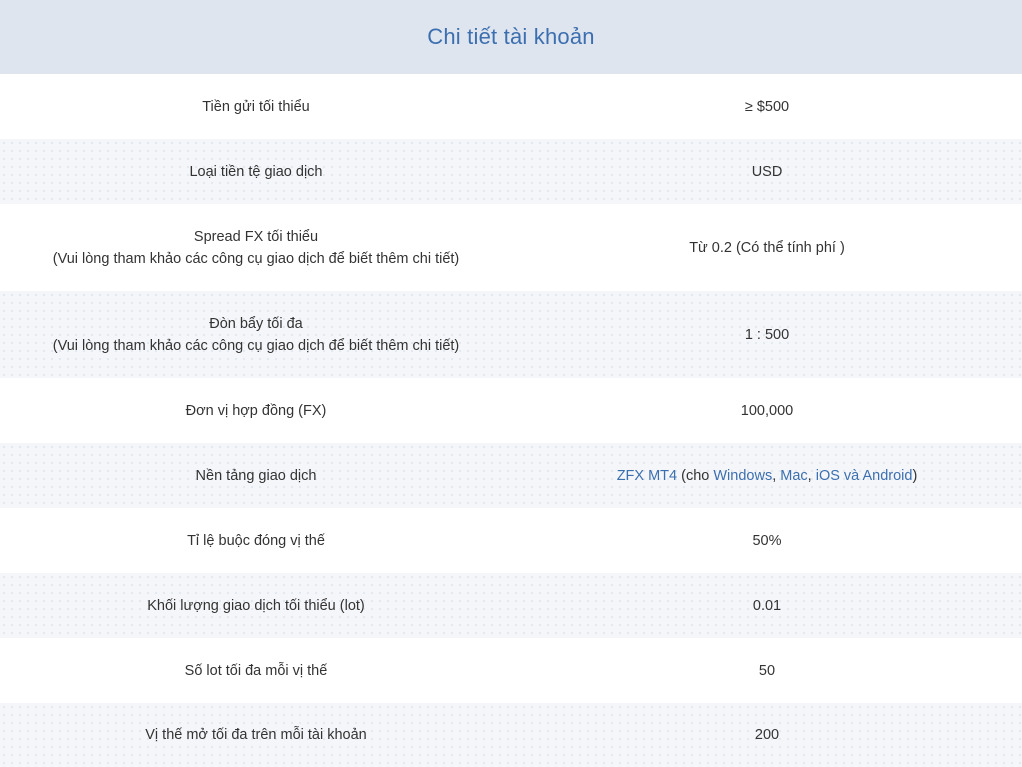 The width and height of the screenshot is (1022, 767). Describe the element at coordinates (256, 605) in the screenshot. I see `row-label: Khối lượng giao dịch tối thiểu (lot)` at that location.